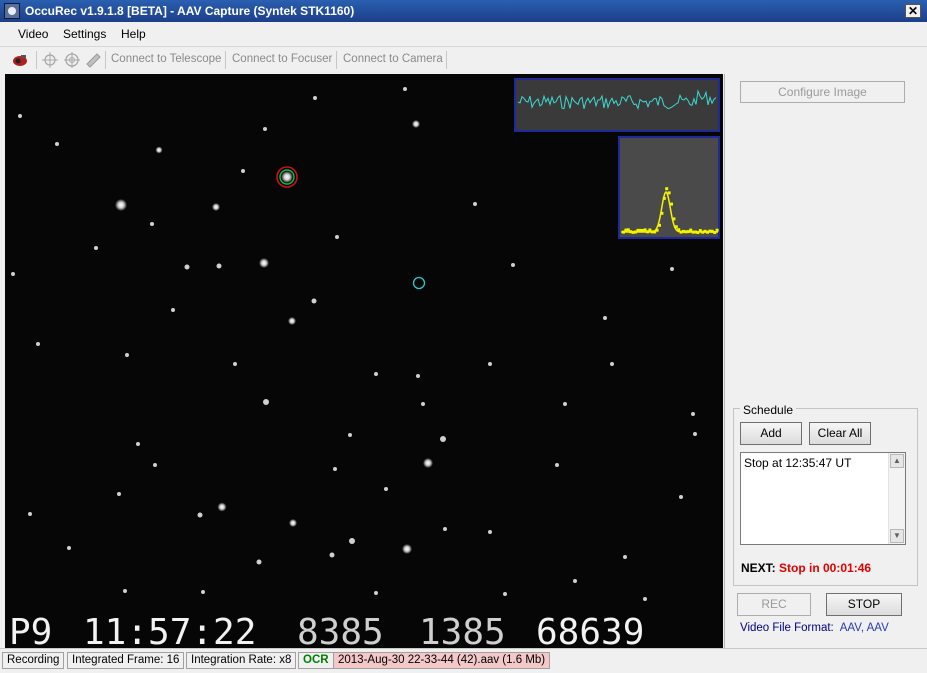 The height and width of the screenshot is (673, 927). What do you see at coordinates (33, 34) in the screenshot?
I see `menu-video: Video` at bounding box center [33, 34].